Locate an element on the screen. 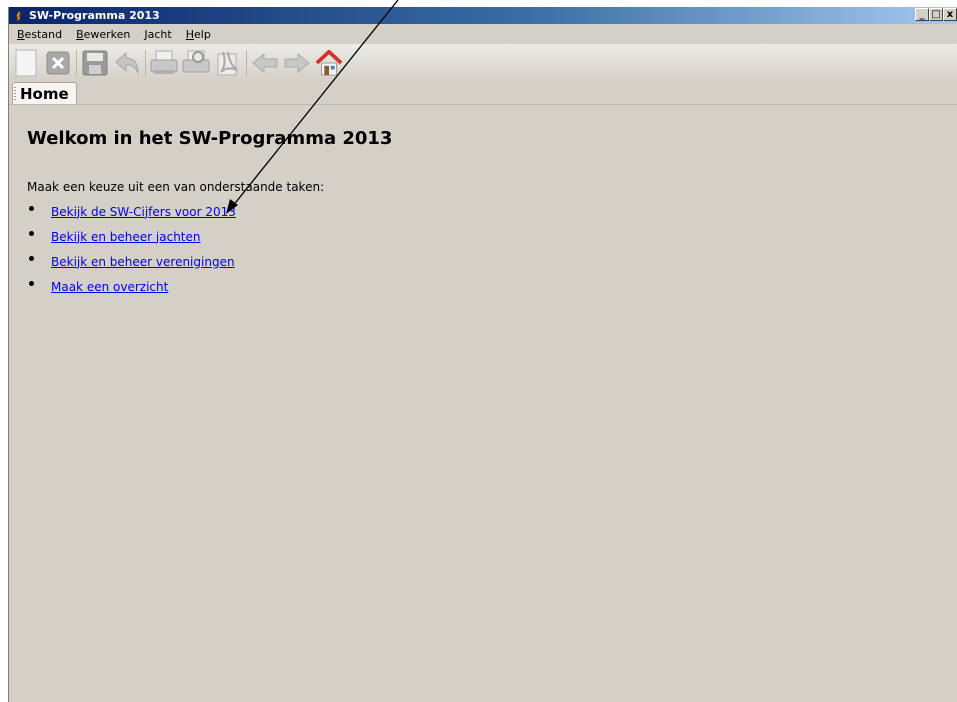  print-icon is located at coordinates (164, 62).